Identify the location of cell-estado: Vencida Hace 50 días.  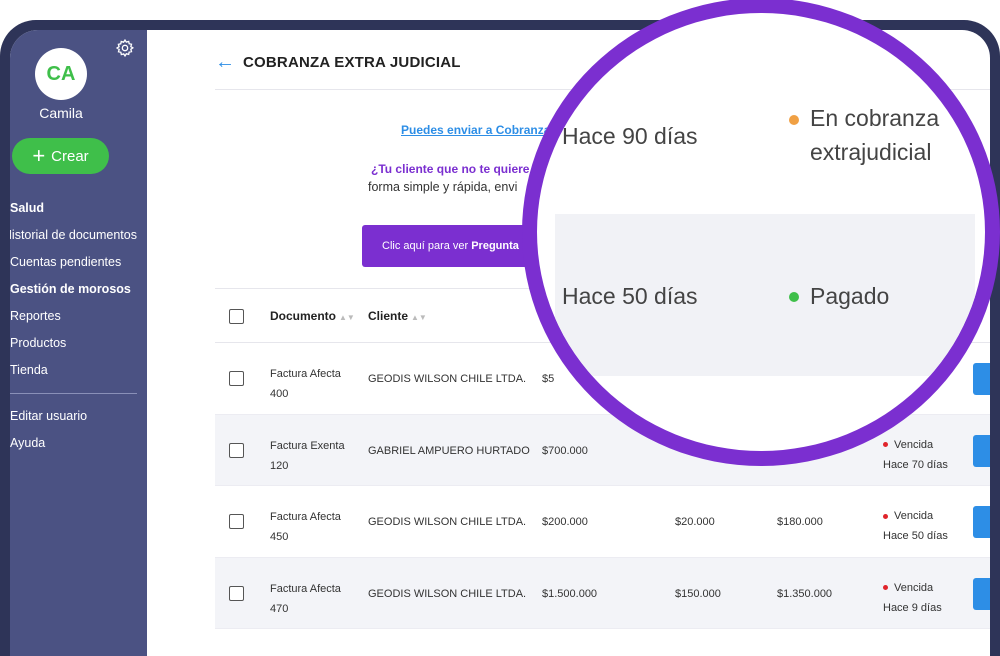
(915, 526).